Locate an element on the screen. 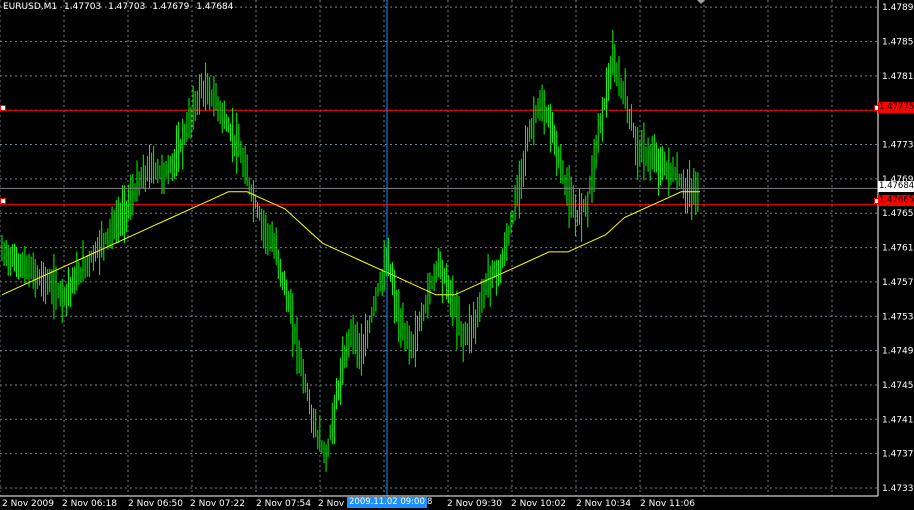 This screenshot has width=914, height=510. price-axis-label: 1.47815 is located at coordinates (898, 77).